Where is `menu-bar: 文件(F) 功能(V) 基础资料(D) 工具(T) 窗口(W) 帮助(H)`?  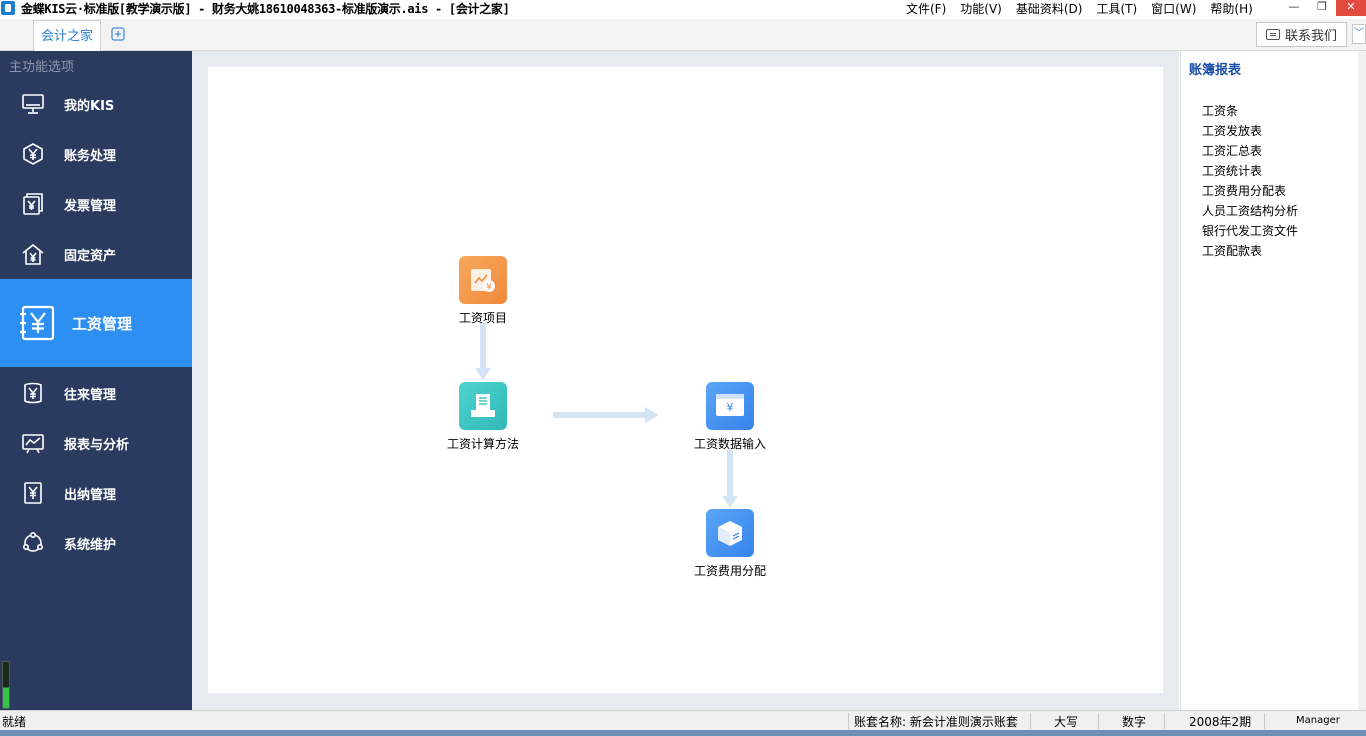 menu-bar: 文件(F) 功能(V) 基础资料(D) 工具(T) 窗口(W) 帮助(H) is located at coordinates (1079, 8).